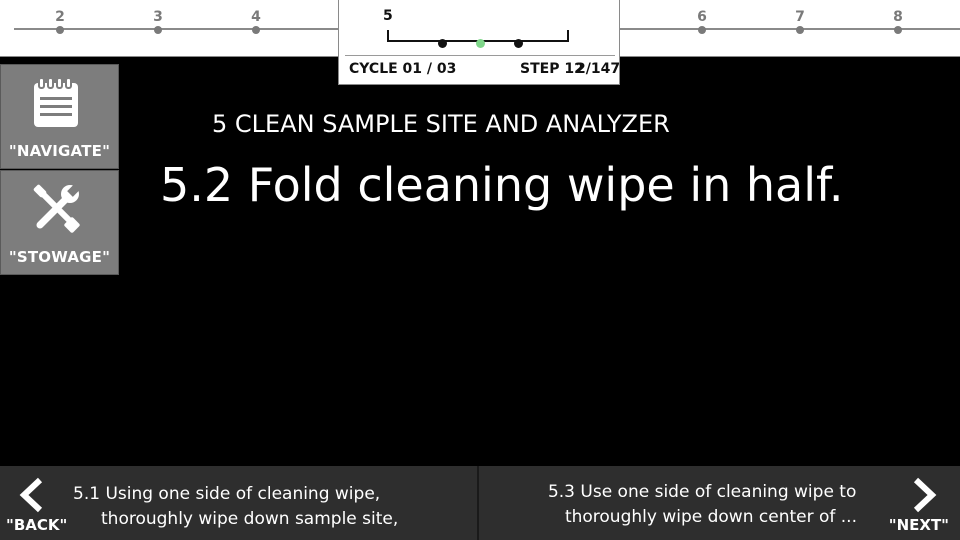 This screenshot has width=960, height=540. What do you see at coordinates (918, 525) in the screenshot?
I see `next-label: "NEXT"` at bounding box center [918, 525].